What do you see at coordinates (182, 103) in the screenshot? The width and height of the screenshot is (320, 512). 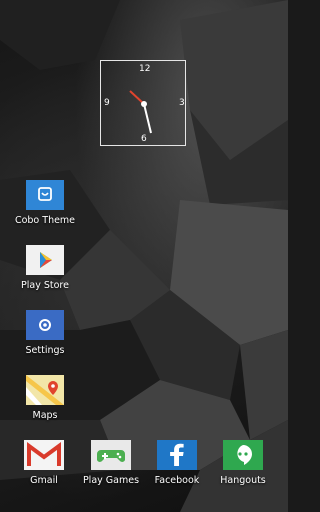 I see `clock-number-3: 3` at bounding box center [182, 103].